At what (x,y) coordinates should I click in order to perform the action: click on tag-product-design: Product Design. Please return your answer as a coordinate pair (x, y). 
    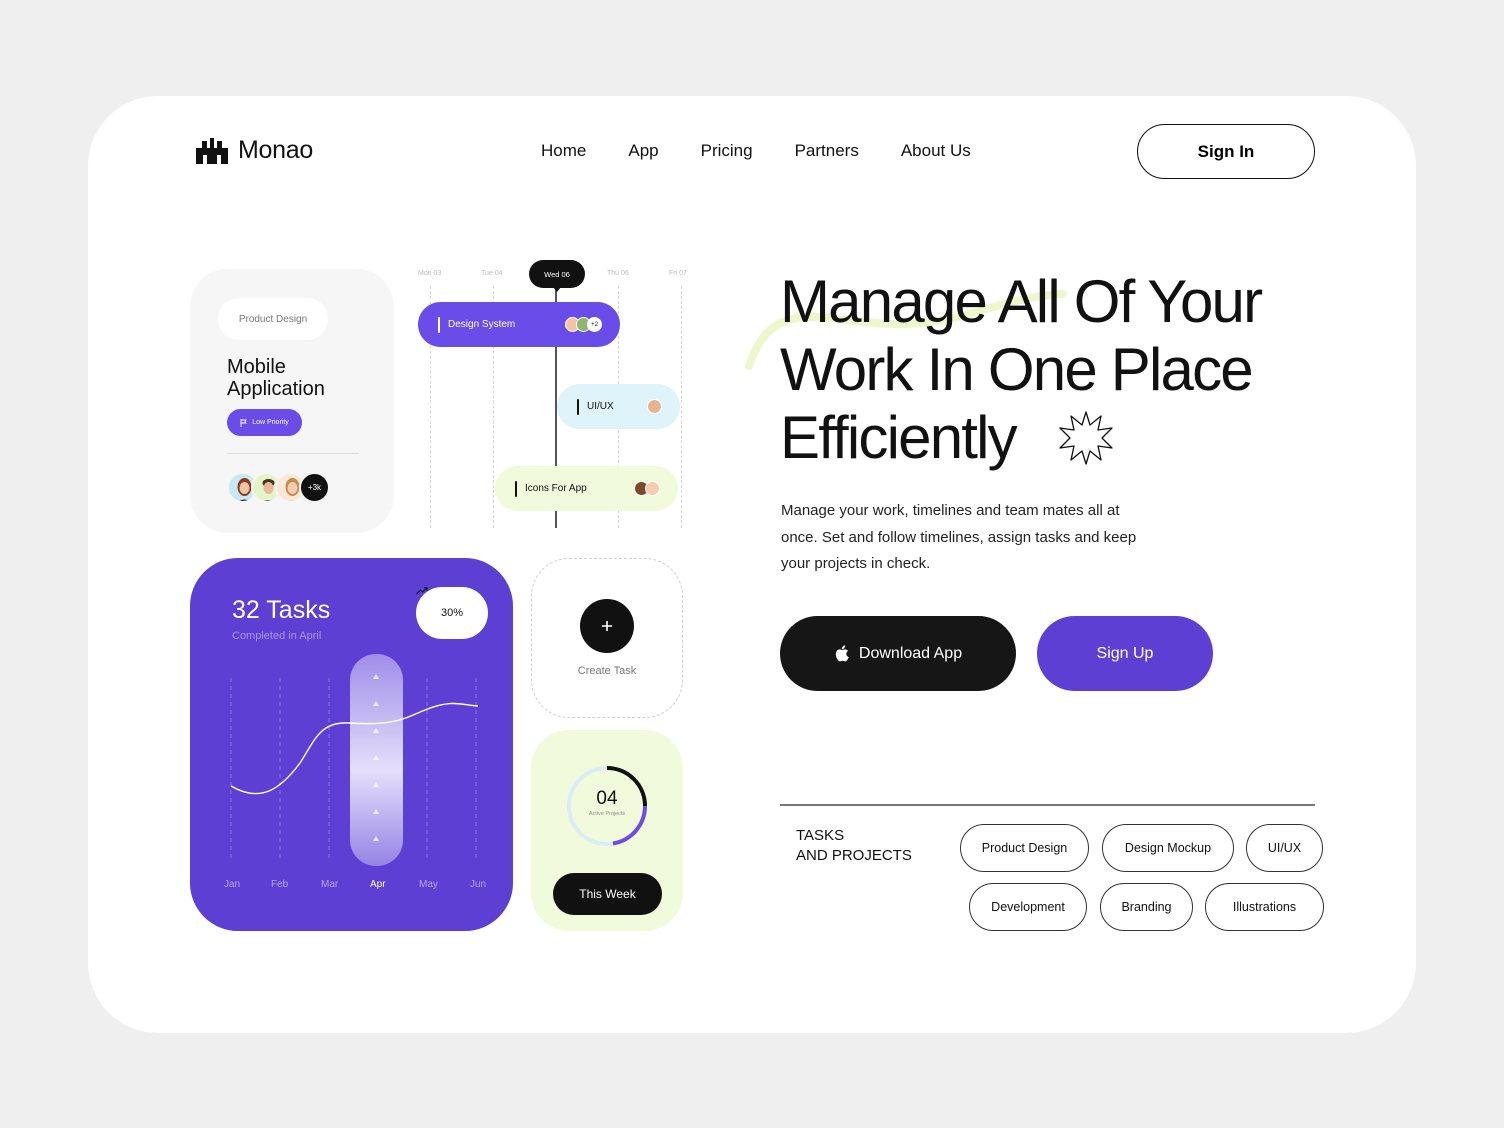
    Looking at the image, I should click on (1024, 848).